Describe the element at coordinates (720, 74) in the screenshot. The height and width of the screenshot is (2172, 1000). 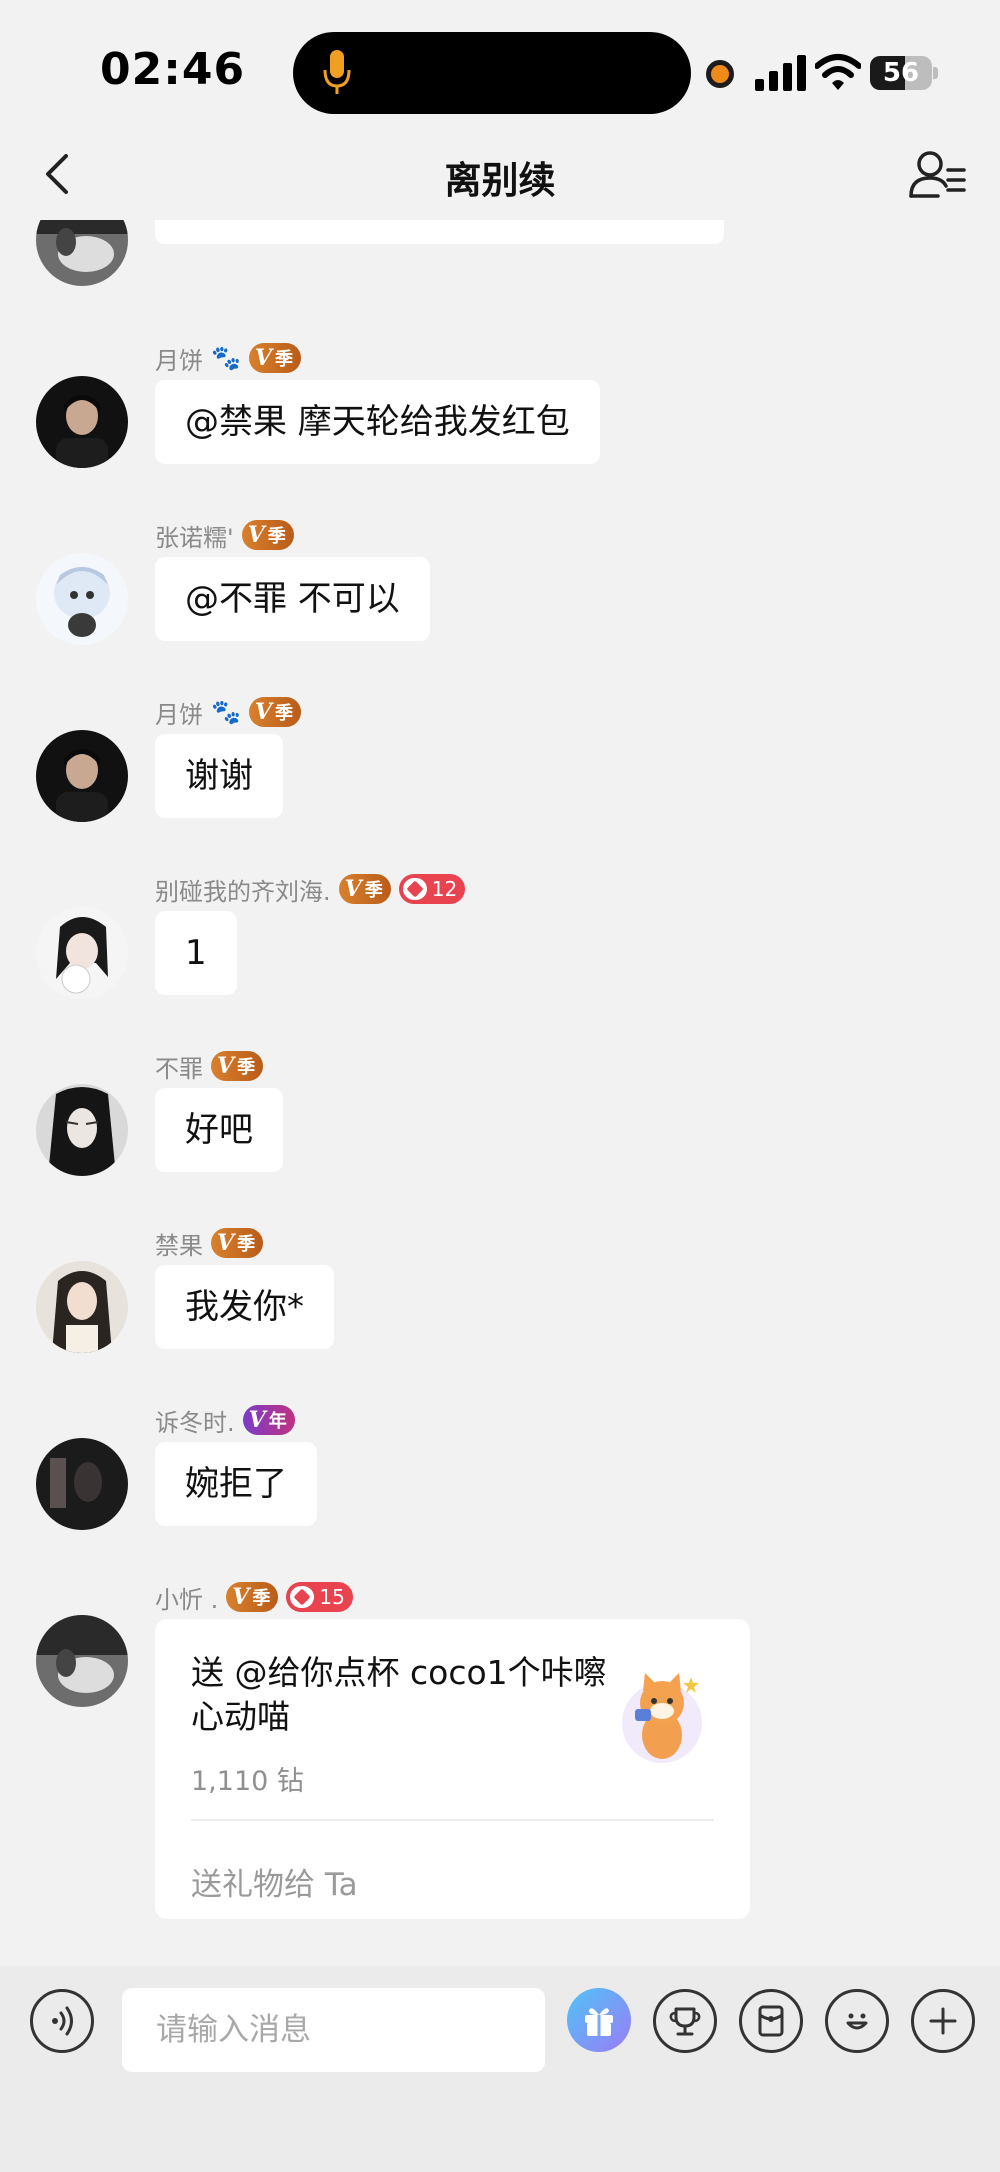
I see `recording-indicator-icon` at that location.